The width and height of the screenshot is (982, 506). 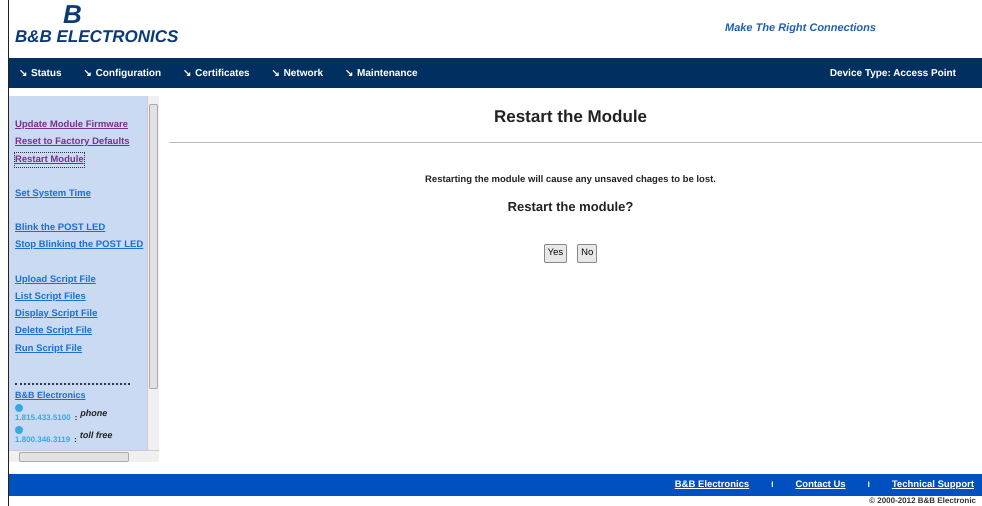 What do you see at coordinates (153, 273) in the screenshot?
I see `vertical-scrollbar` at bounding box center [153, 273].